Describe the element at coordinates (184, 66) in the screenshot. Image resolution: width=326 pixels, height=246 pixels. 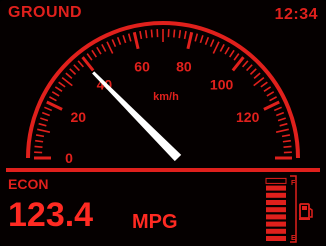
I see `speedometer-scale-label: 80` at that location.